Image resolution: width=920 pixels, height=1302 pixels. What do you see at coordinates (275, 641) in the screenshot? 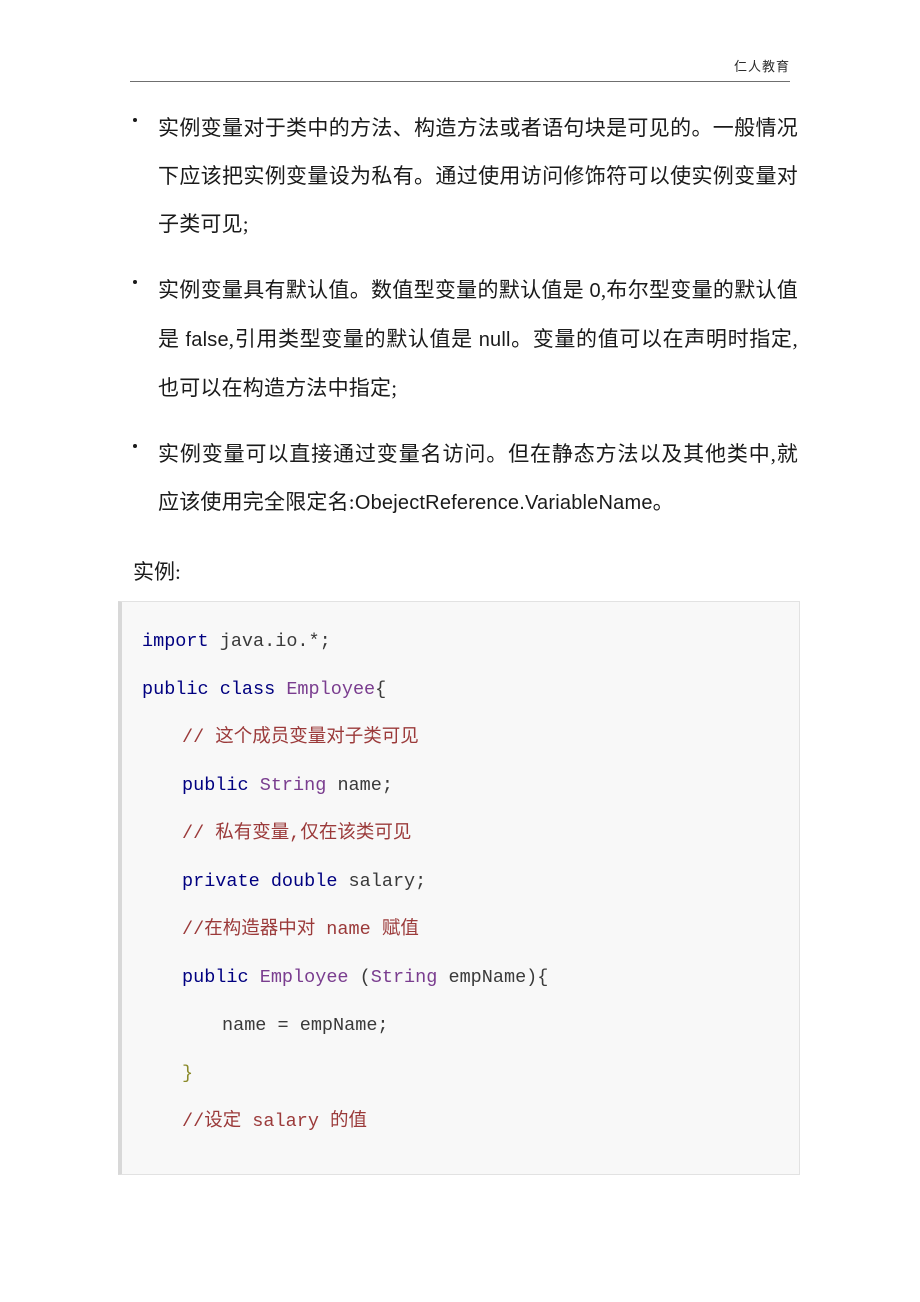
I see `code-token-plain: java.io.*;` at bounding box center [275, 641].